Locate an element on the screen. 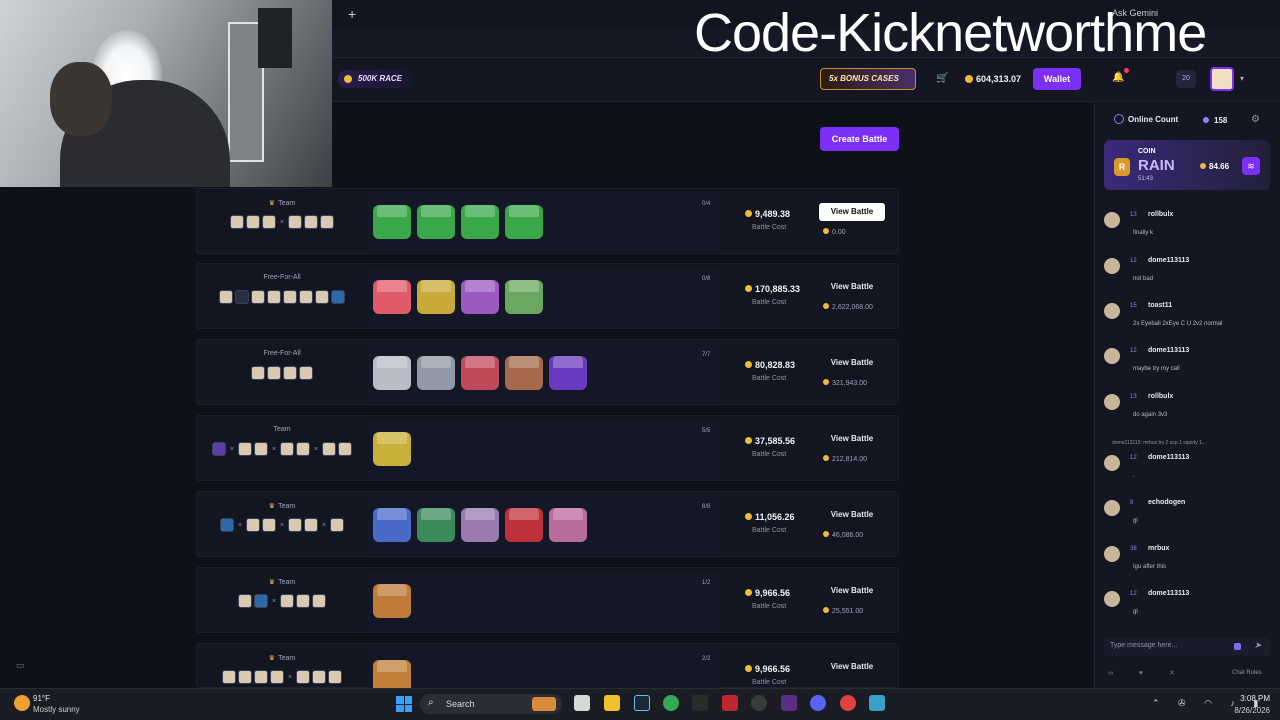  file-explorer-icon is located at coordinates (612, 703).